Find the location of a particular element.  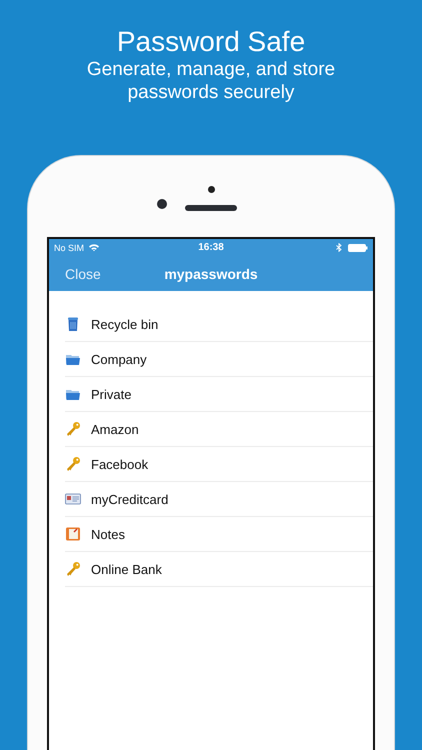

item-label: Amazon is located at coordinates (115, 429).